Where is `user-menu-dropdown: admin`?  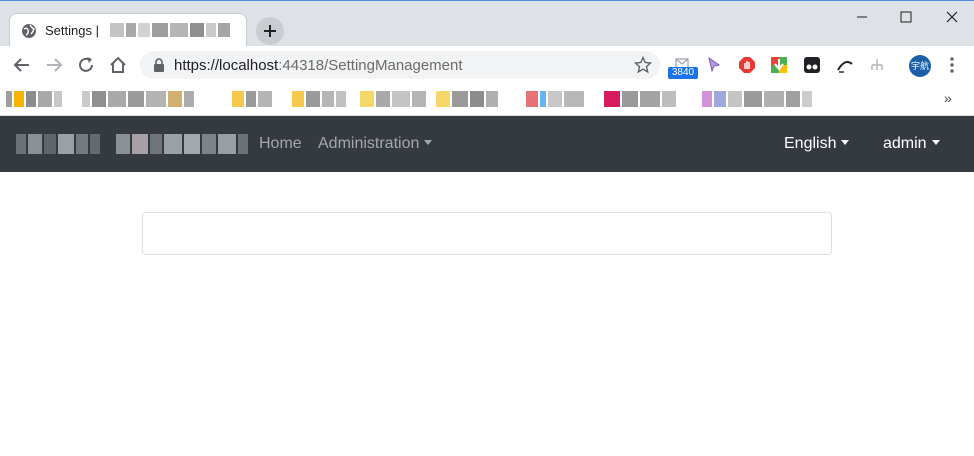 user-menu-dropdown: admin is located at coordinates (911, 144).